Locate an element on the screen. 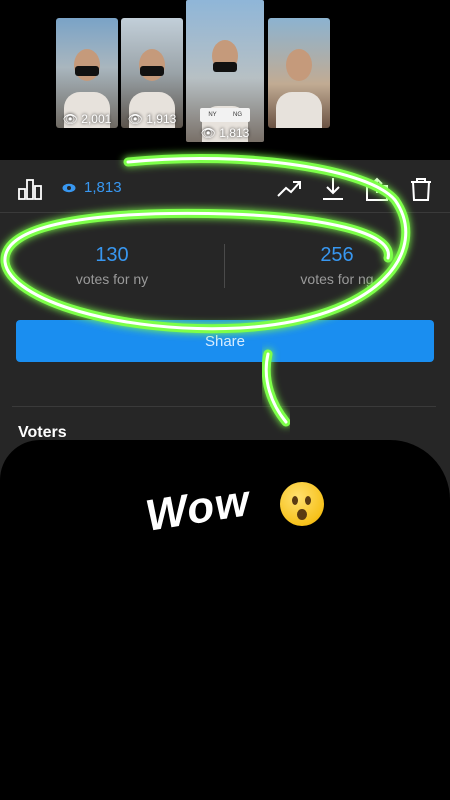  wow-text: Wow is located at coordinates (198, 508).